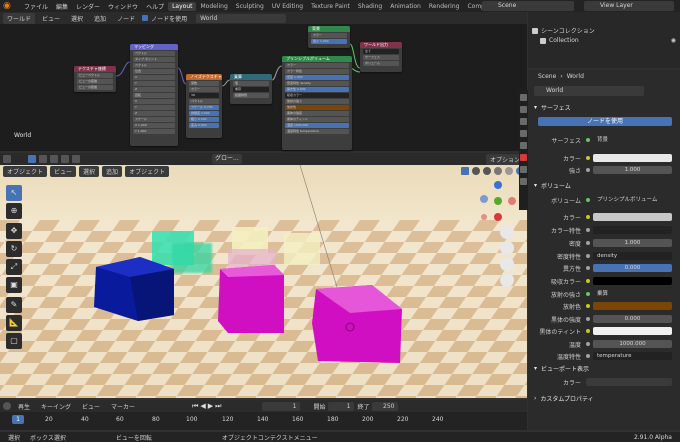  What do you see at coordinates (43, 159) in the screenshot?
I see `select-extend-icon` at bounding box center [43, 159].